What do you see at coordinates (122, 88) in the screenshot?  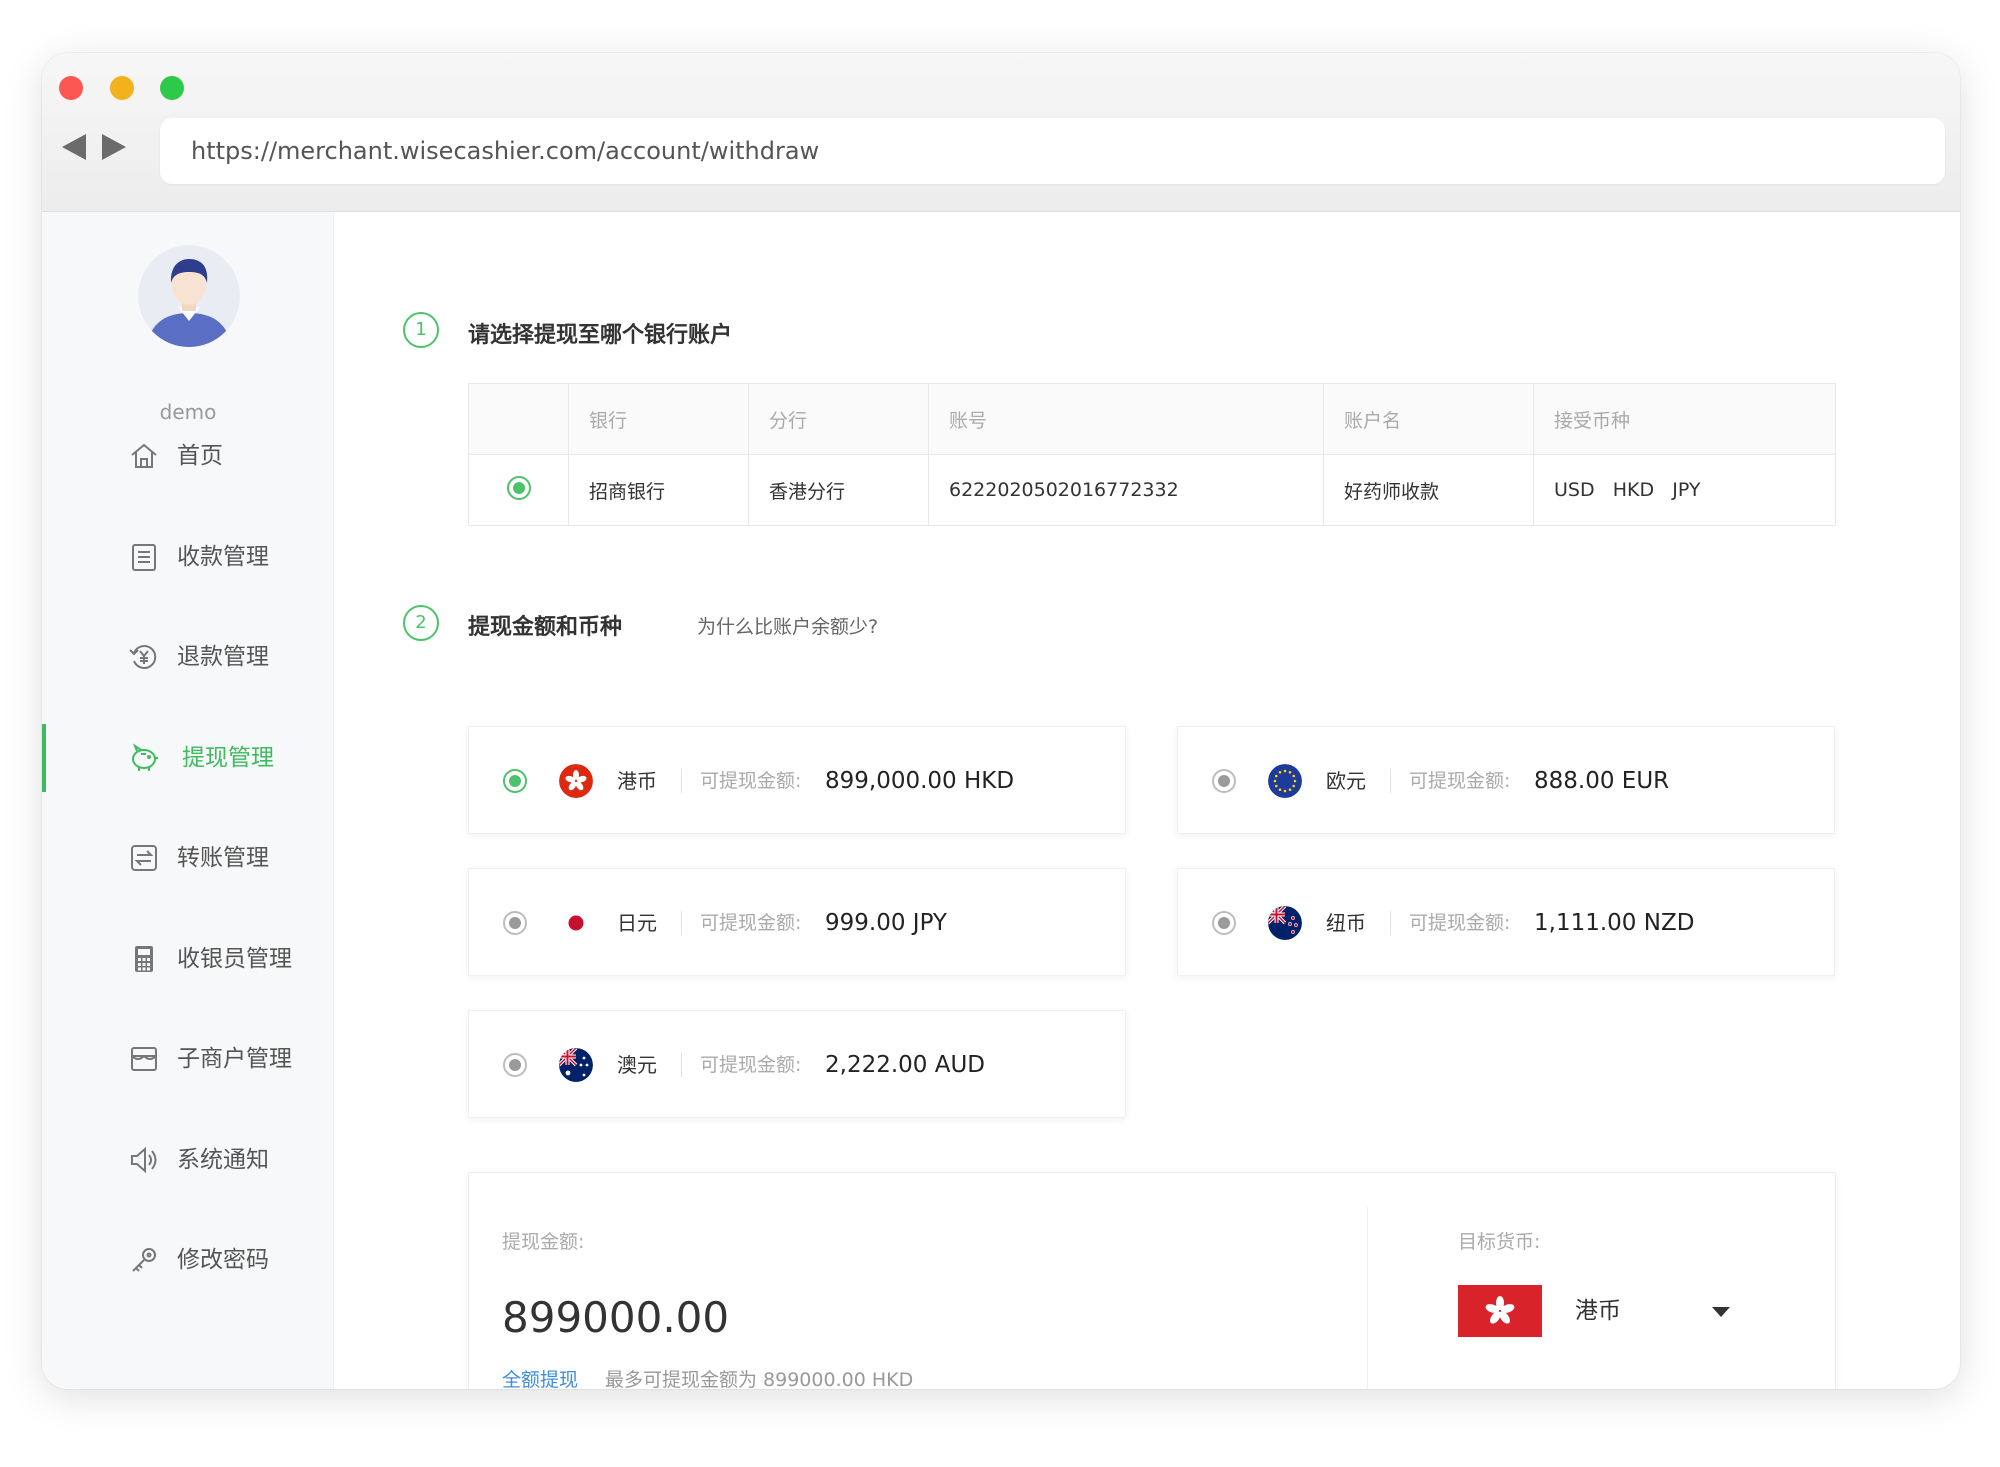 I see `minimize-window-icon` at bounding box center [122, 88].